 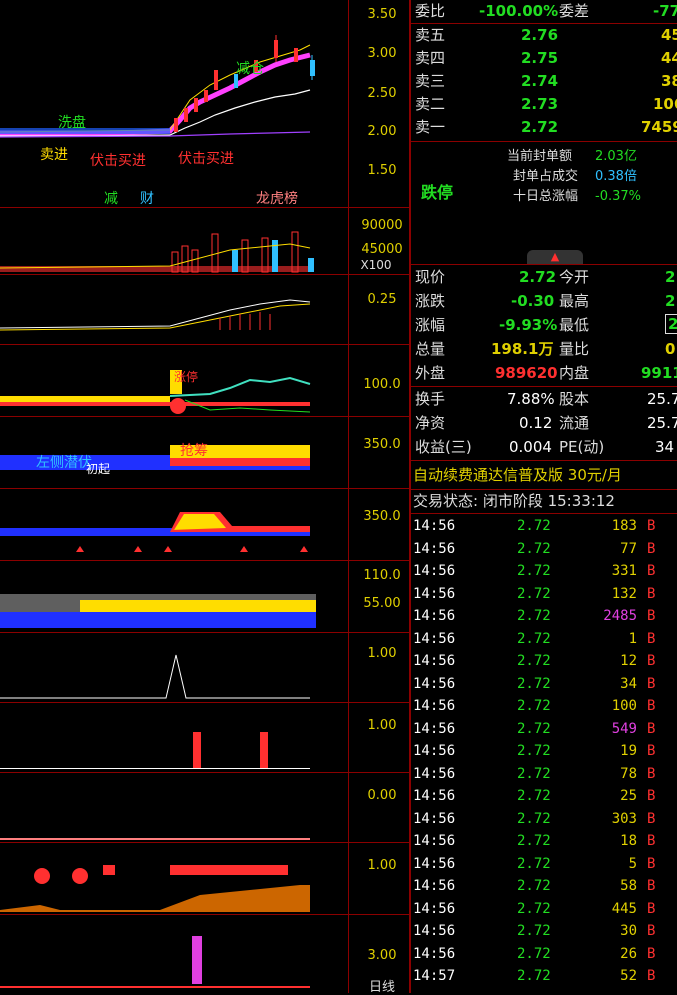 I want to click on dragon-tiger-label: 龙虎榜, so click(x=277, y=199).